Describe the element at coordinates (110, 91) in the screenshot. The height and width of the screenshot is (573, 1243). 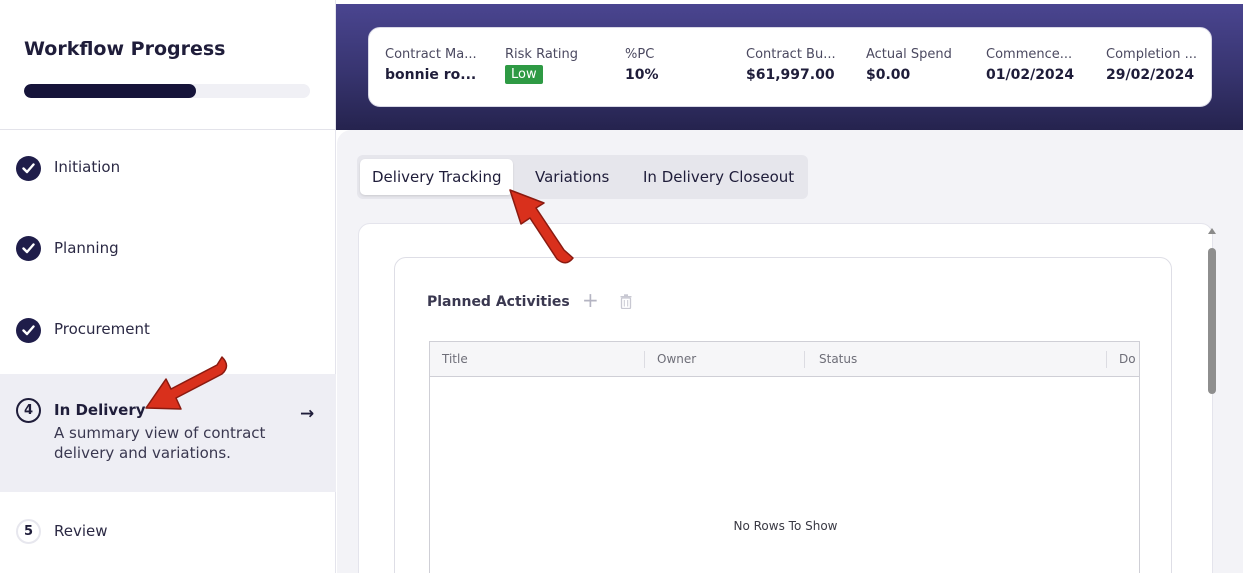
I see `workflow-progress-fill` at that location.